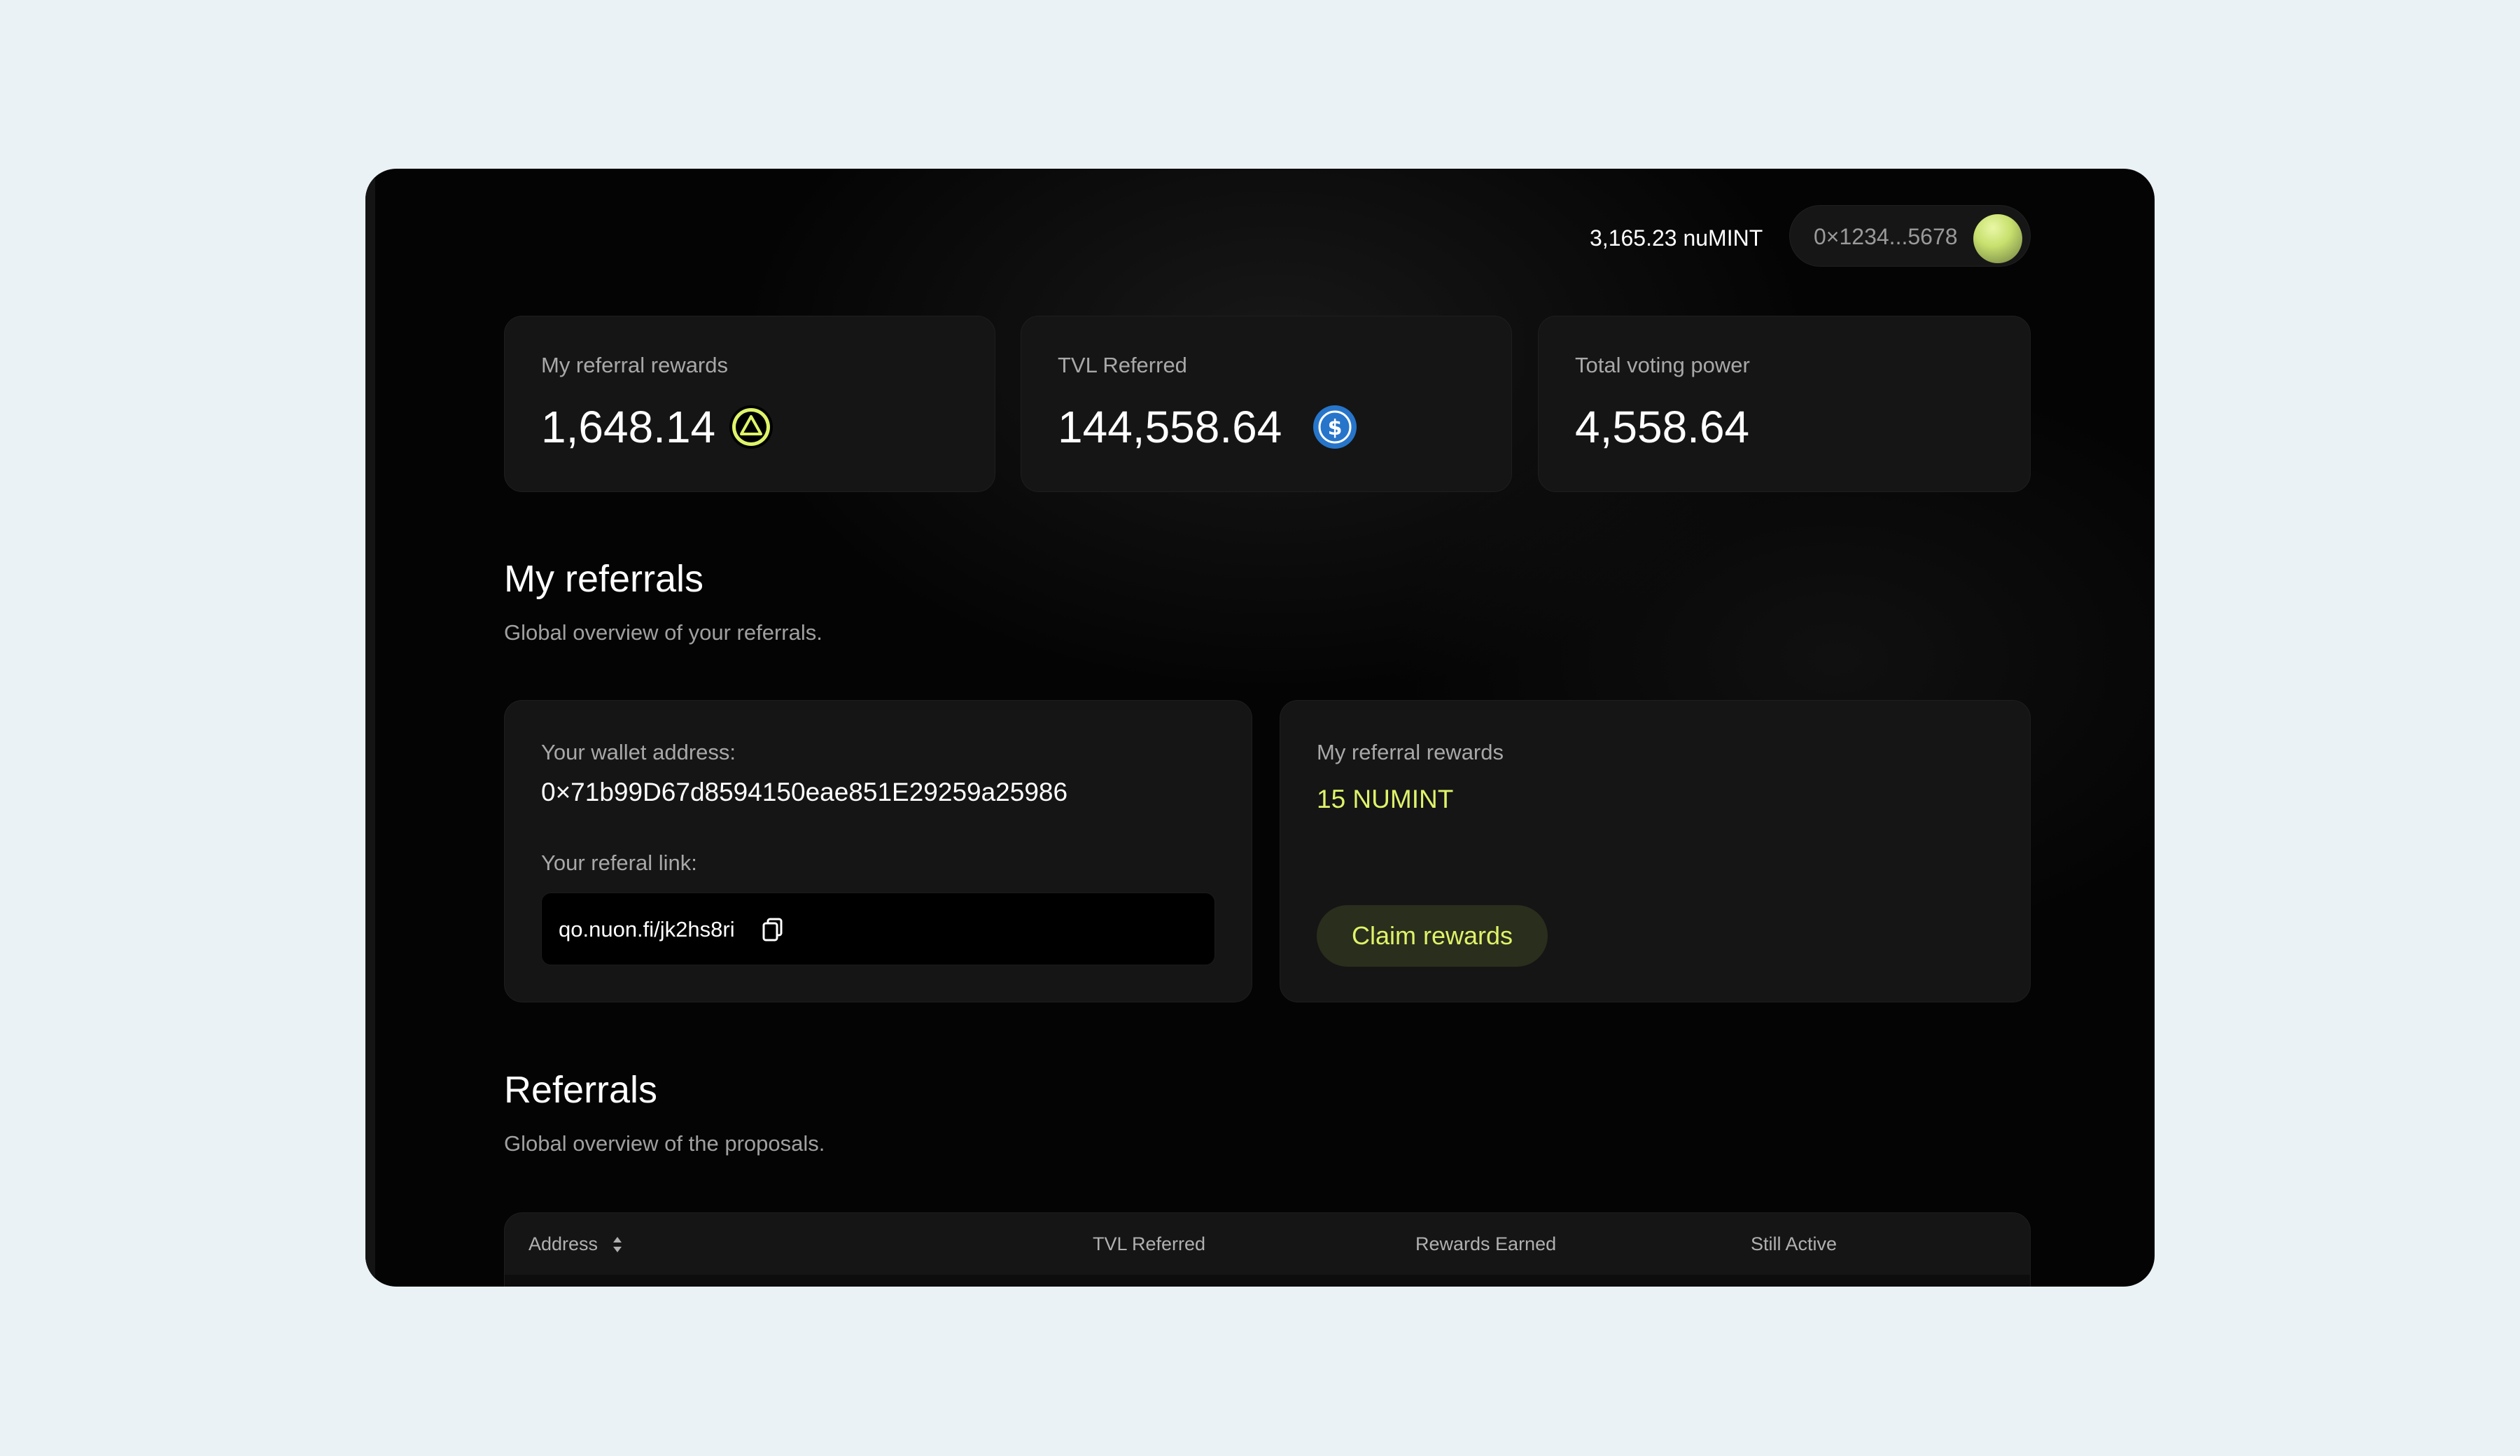 The image size is (2520, 1456). I want to click on header-balance: 3,165.23 nuMINT, so click(1676, 238).